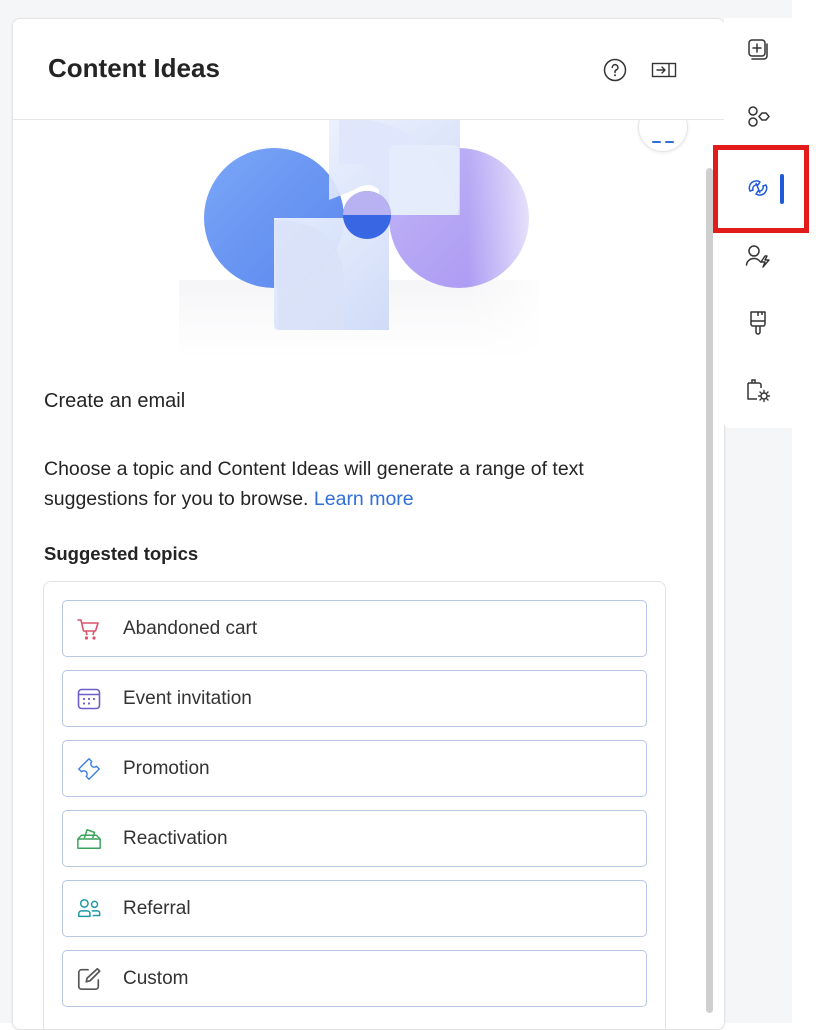  I want to click on calendar-icon, so click(89, 699).